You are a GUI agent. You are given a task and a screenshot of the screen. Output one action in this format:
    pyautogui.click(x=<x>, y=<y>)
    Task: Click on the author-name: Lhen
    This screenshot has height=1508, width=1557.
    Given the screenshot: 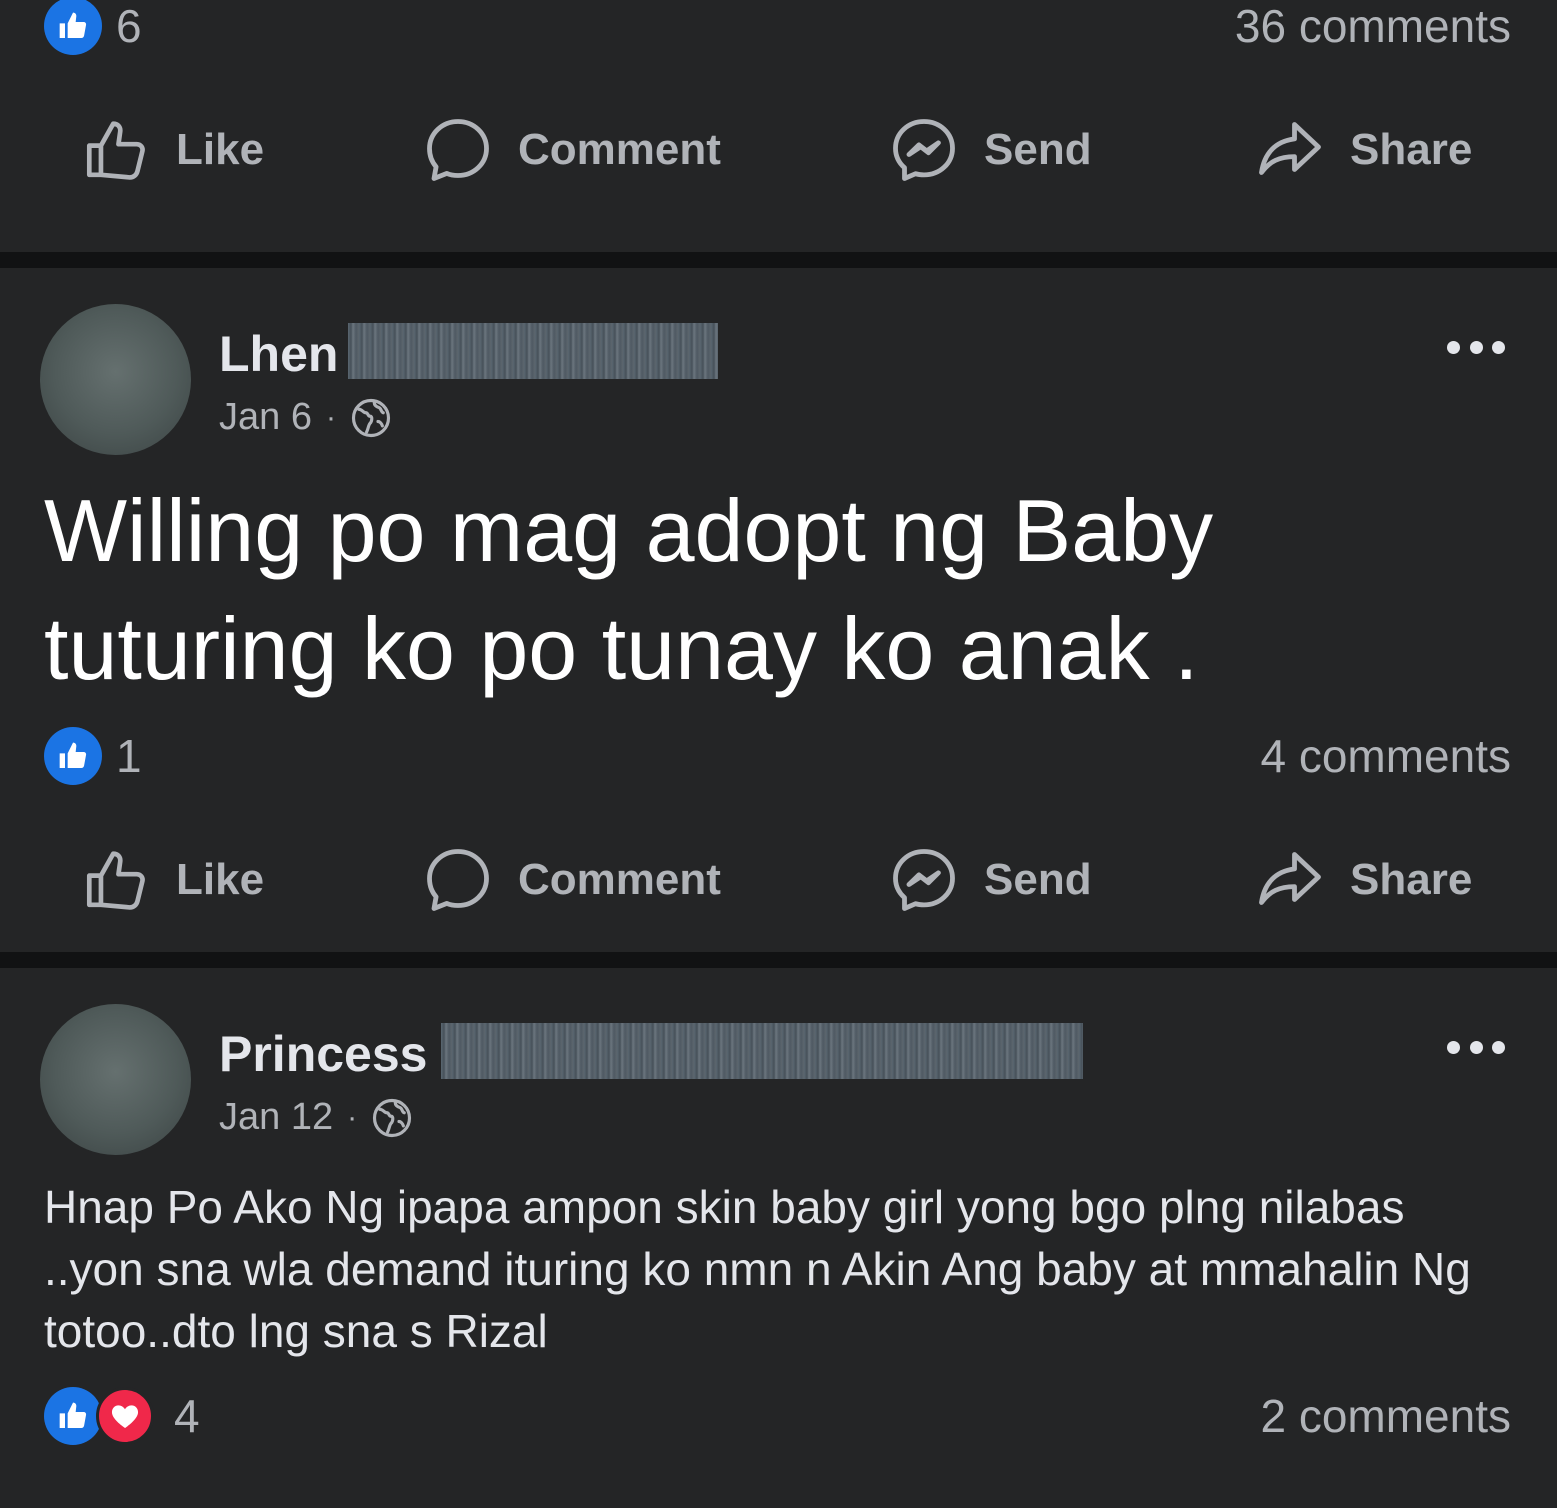 What is the action you would take?
    pyautogui.click(x=278, y=354)
    